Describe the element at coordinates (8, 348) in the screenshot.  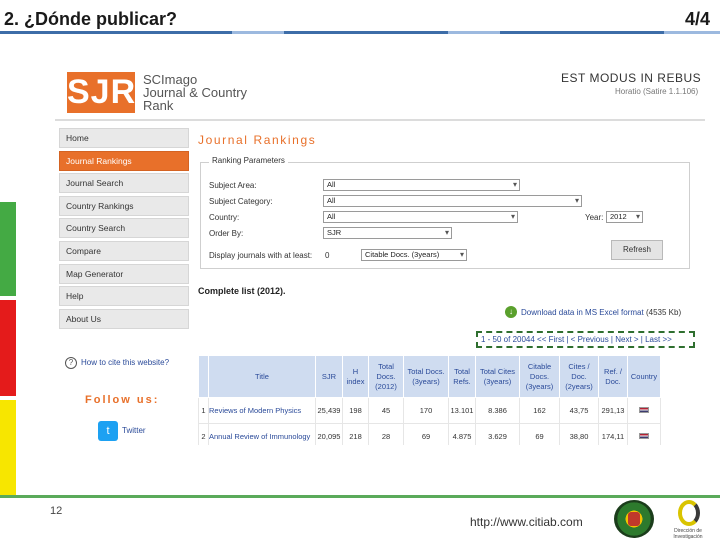
I see `side-bar-red` at that location.